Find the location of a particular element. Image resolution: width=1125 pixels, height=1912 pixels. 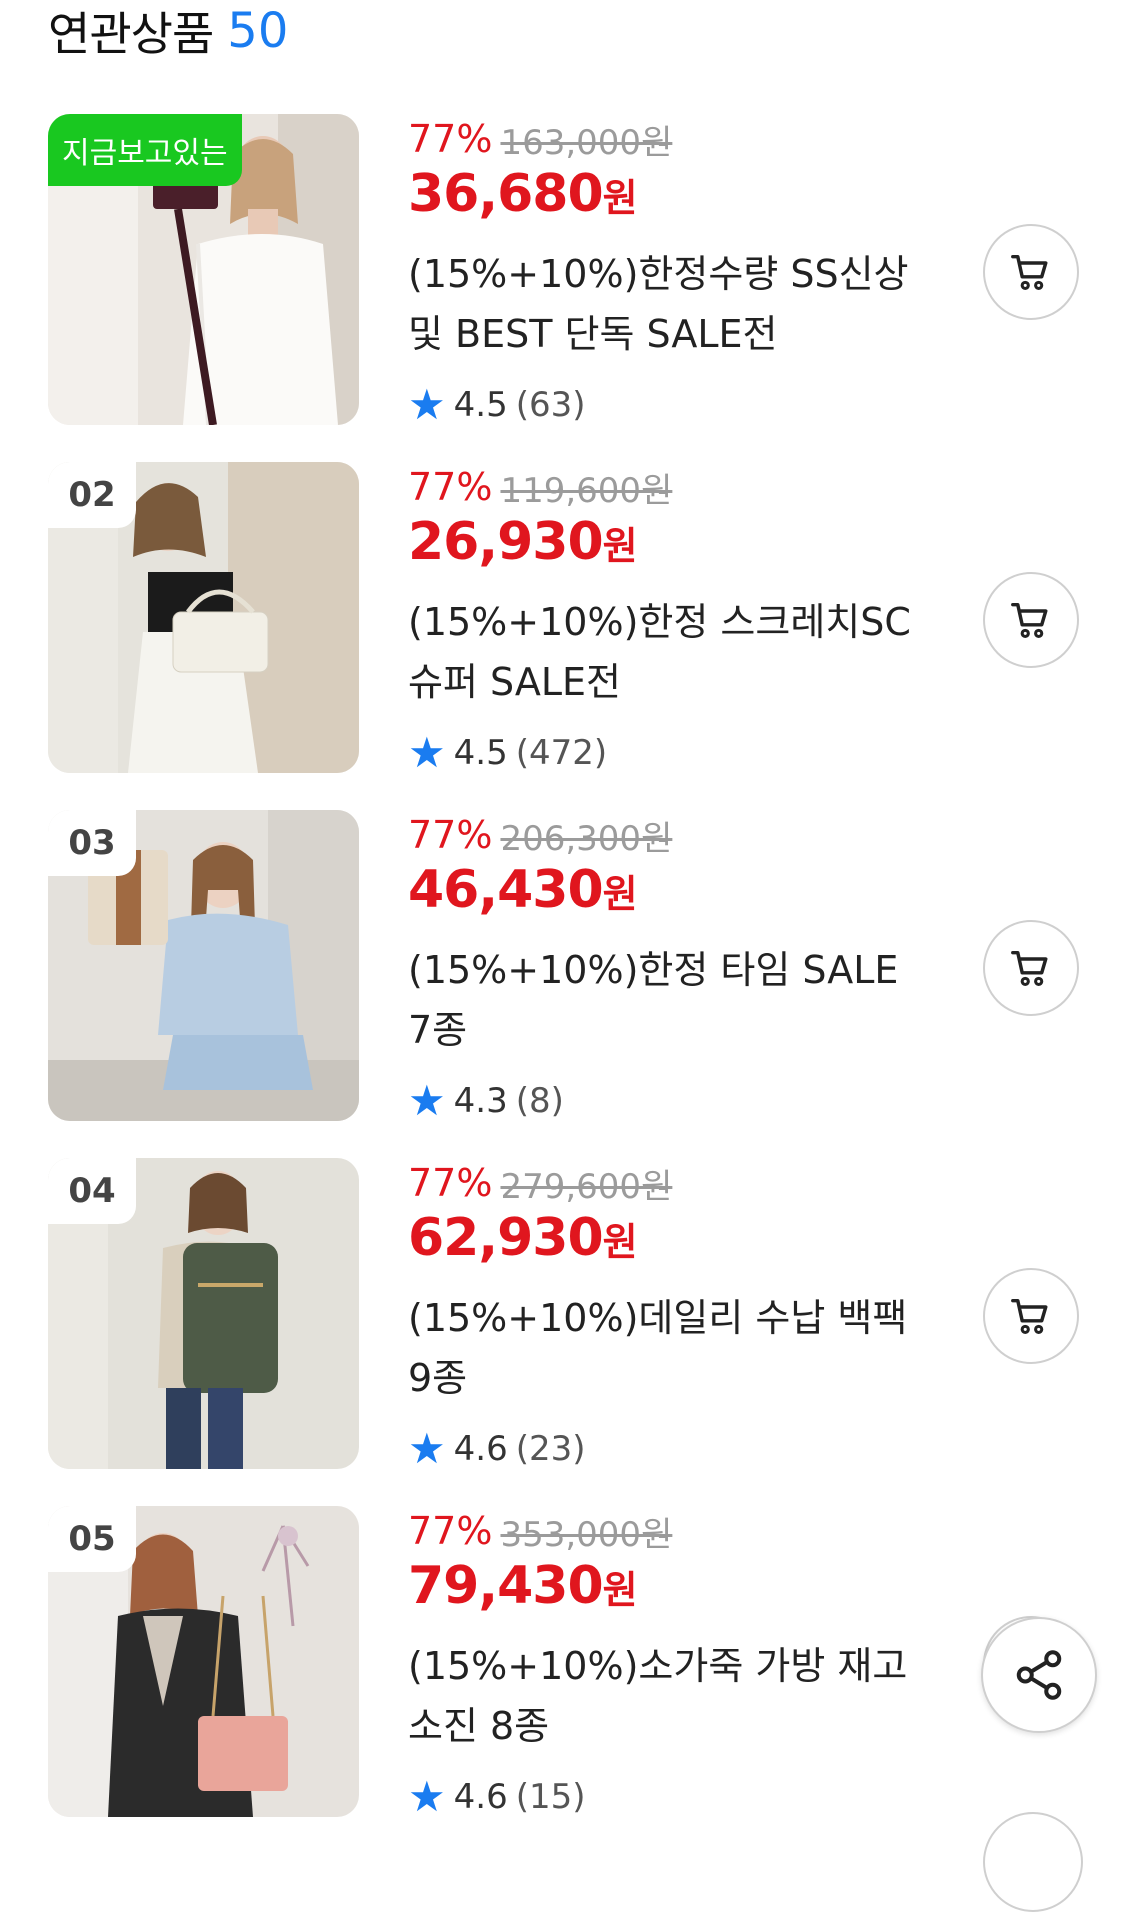

original-price: 163,000원 is located at coordinates (586, 142).